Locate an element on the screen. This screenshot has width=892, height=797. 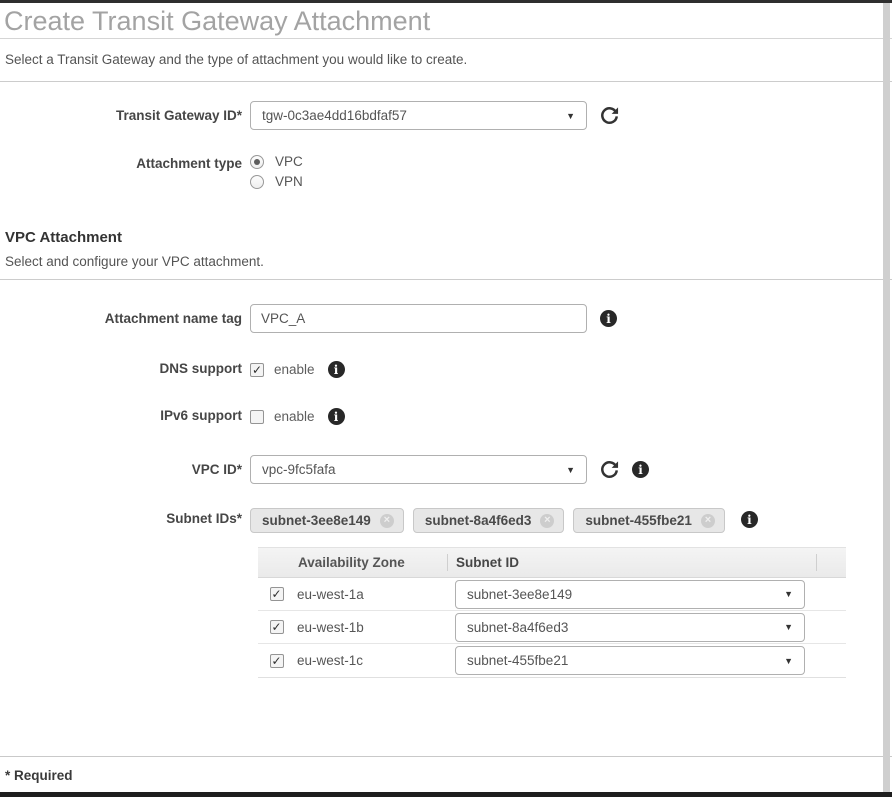
radio-button-vpn is located at coordinates (257, 181).